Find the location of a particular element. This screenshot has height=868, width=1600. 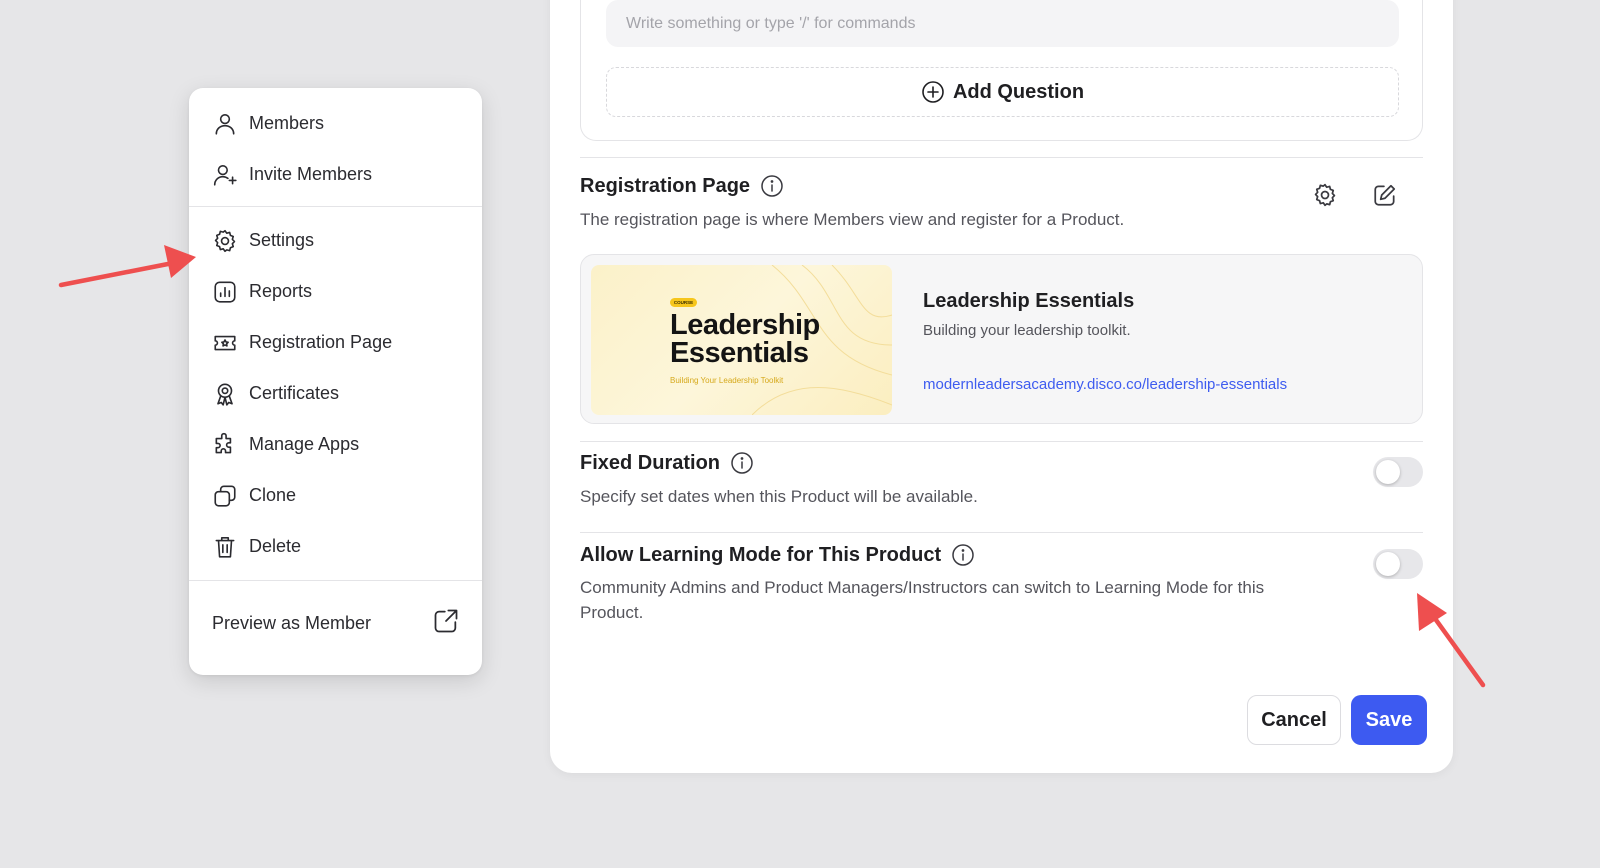

cancel-button: Cancel is located at coordinates (1294, 720).